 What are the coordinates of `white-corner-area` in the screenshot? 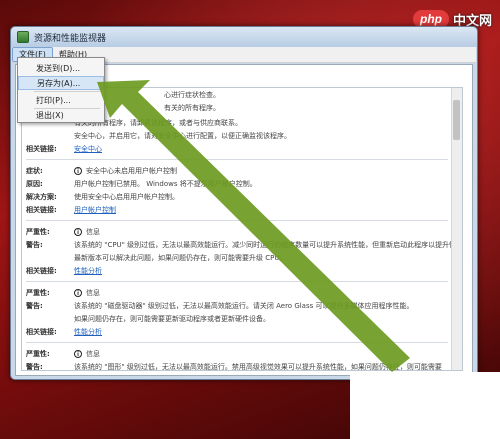 It's located at (425, 405).